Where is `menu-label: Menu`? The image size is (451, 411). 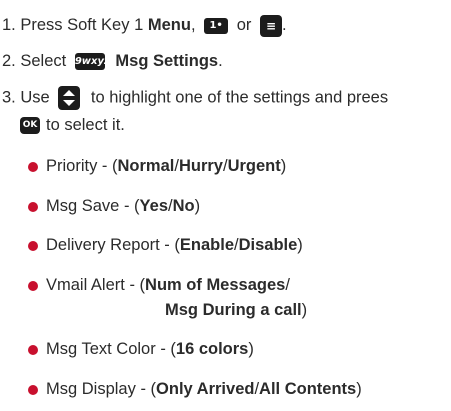 menu-label: Menu is located at coordinates (169, 25).